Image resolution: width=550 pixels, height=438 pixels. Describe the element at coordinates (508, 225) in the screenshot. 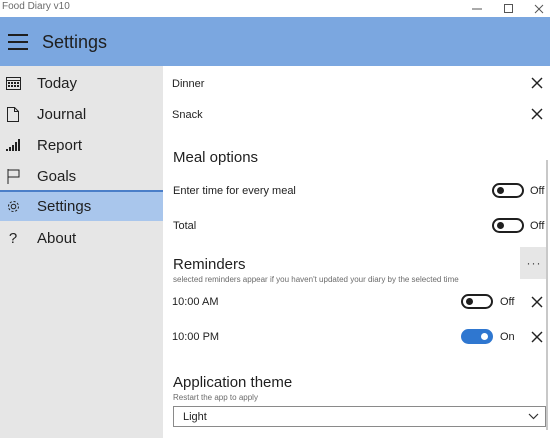

I see `total-toggle` at that location.